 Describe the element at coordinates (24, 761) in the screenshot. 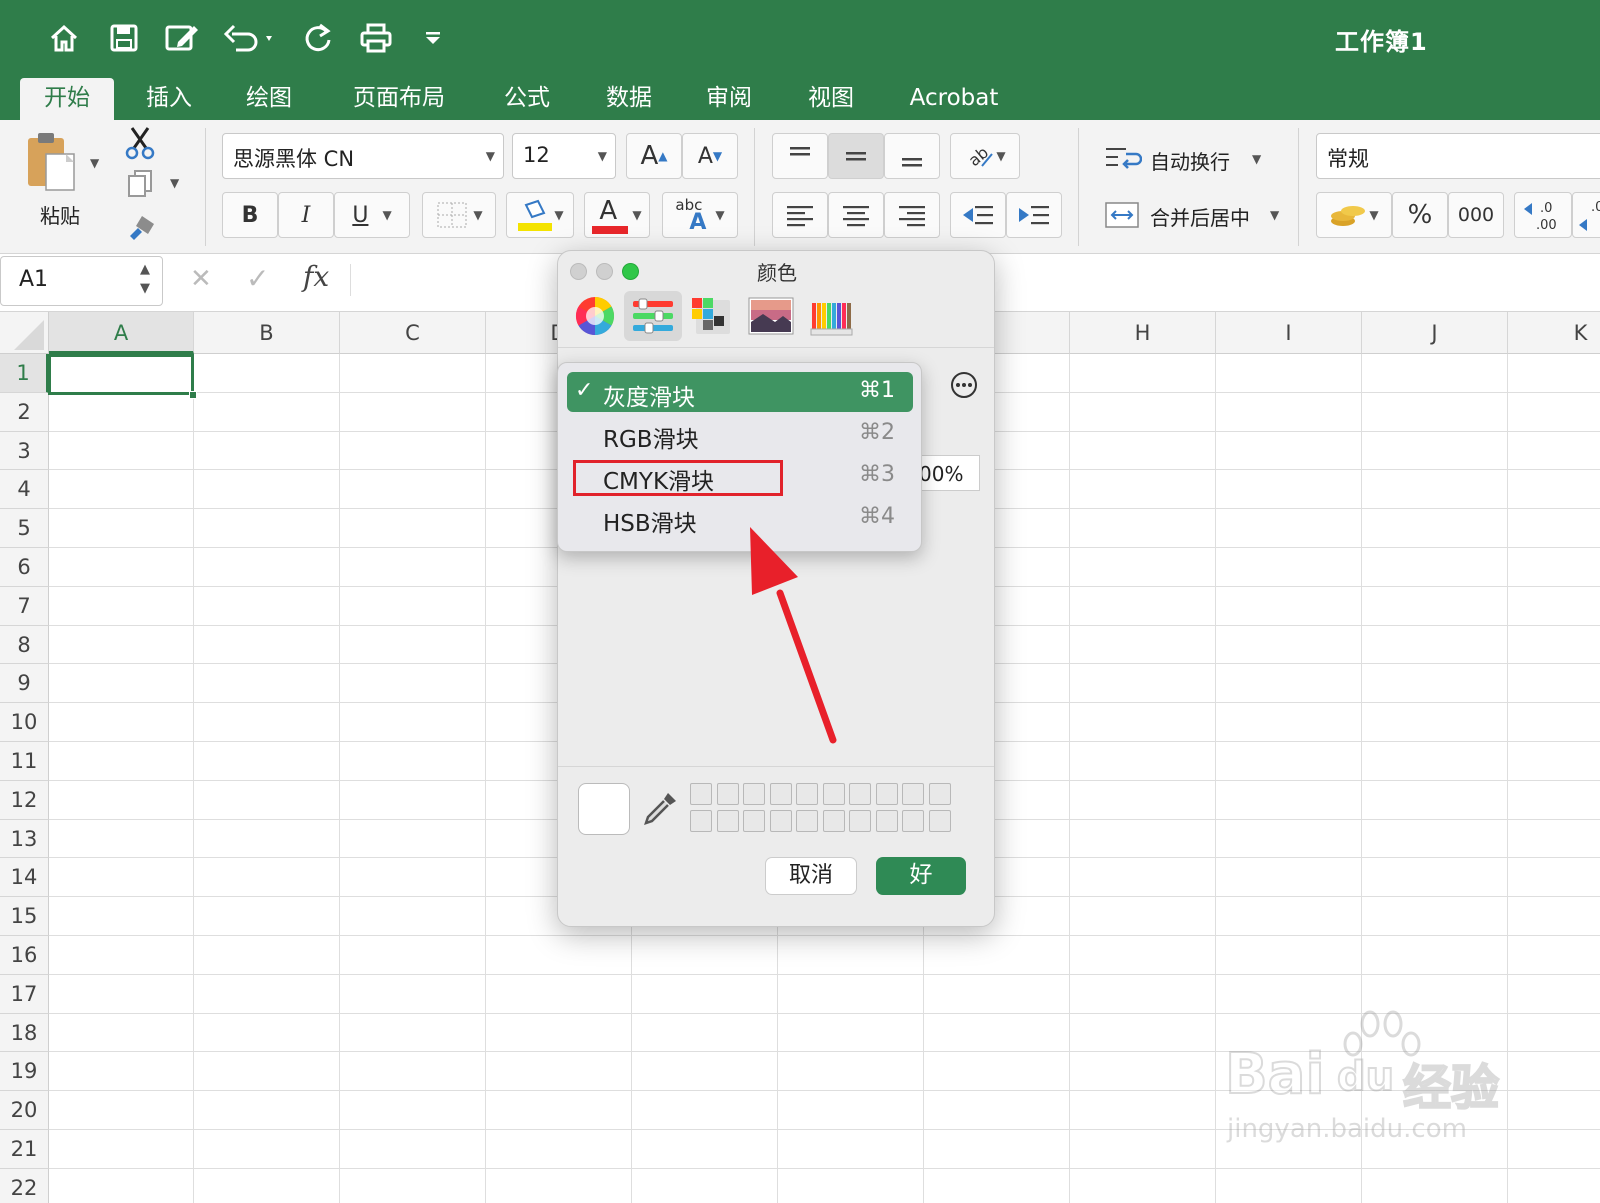

I see `row-header: 11` at that location.